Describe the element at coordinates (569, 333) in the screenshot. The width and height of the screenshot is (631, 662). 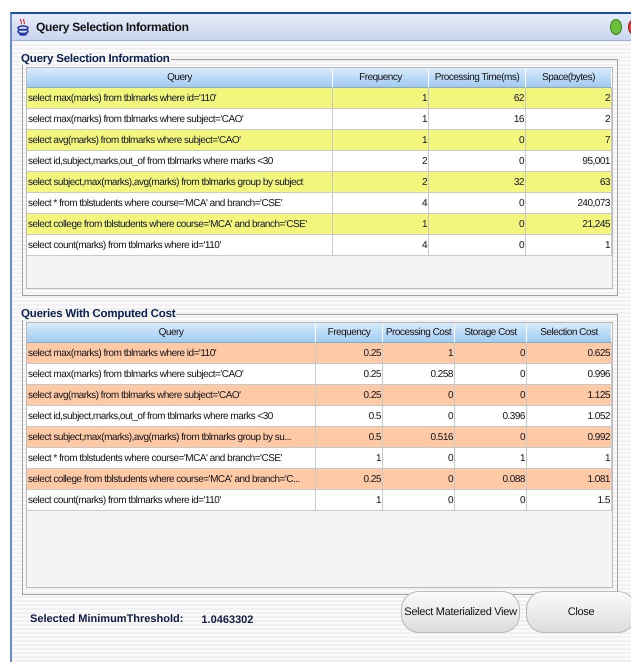
I see `column-header: Selection Cost` at that location.